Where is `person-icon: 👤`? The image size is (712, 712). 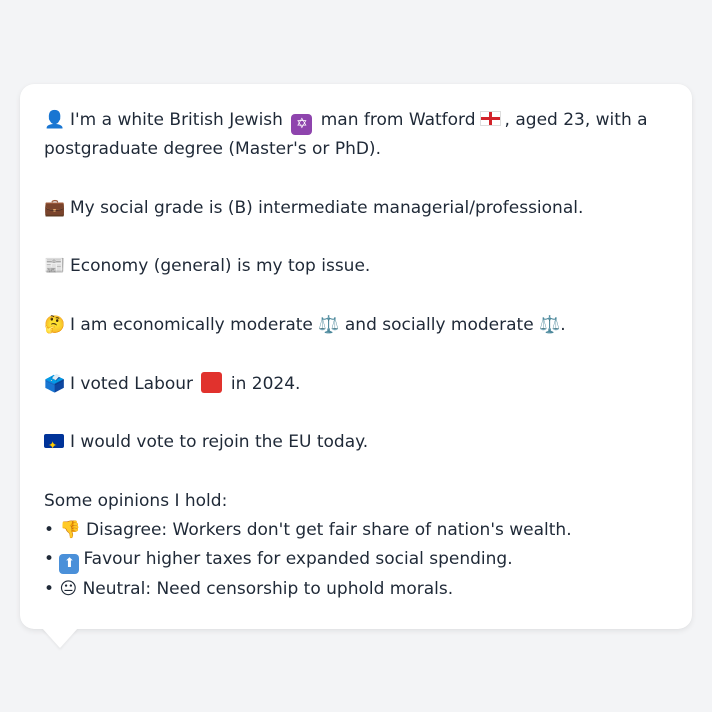
person-icon: 👤 is located at coordinates (55, 120).